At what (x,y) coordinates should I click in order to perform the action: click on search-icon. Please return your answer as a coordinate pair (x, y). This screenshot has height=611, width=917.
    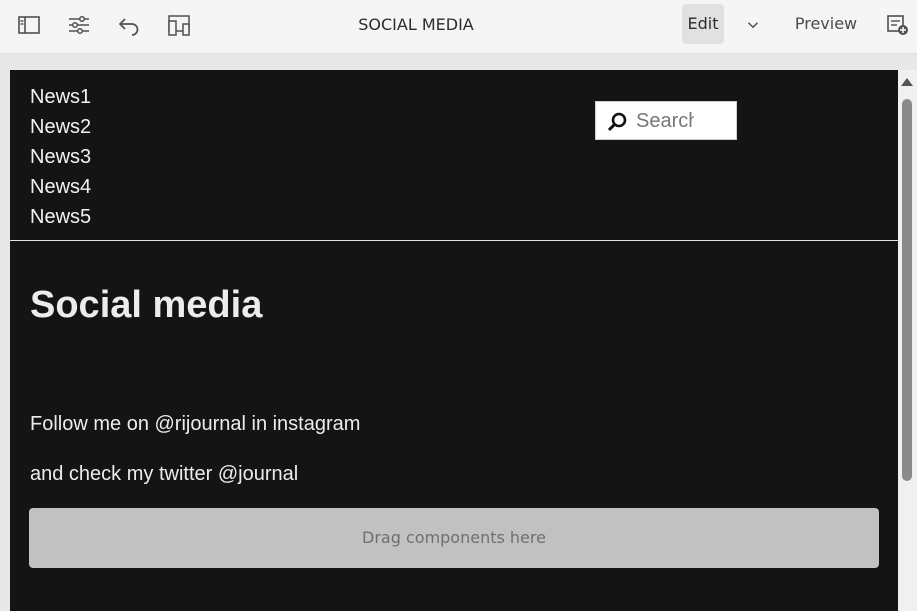
    Looking at the image, I should click on (617, 122).